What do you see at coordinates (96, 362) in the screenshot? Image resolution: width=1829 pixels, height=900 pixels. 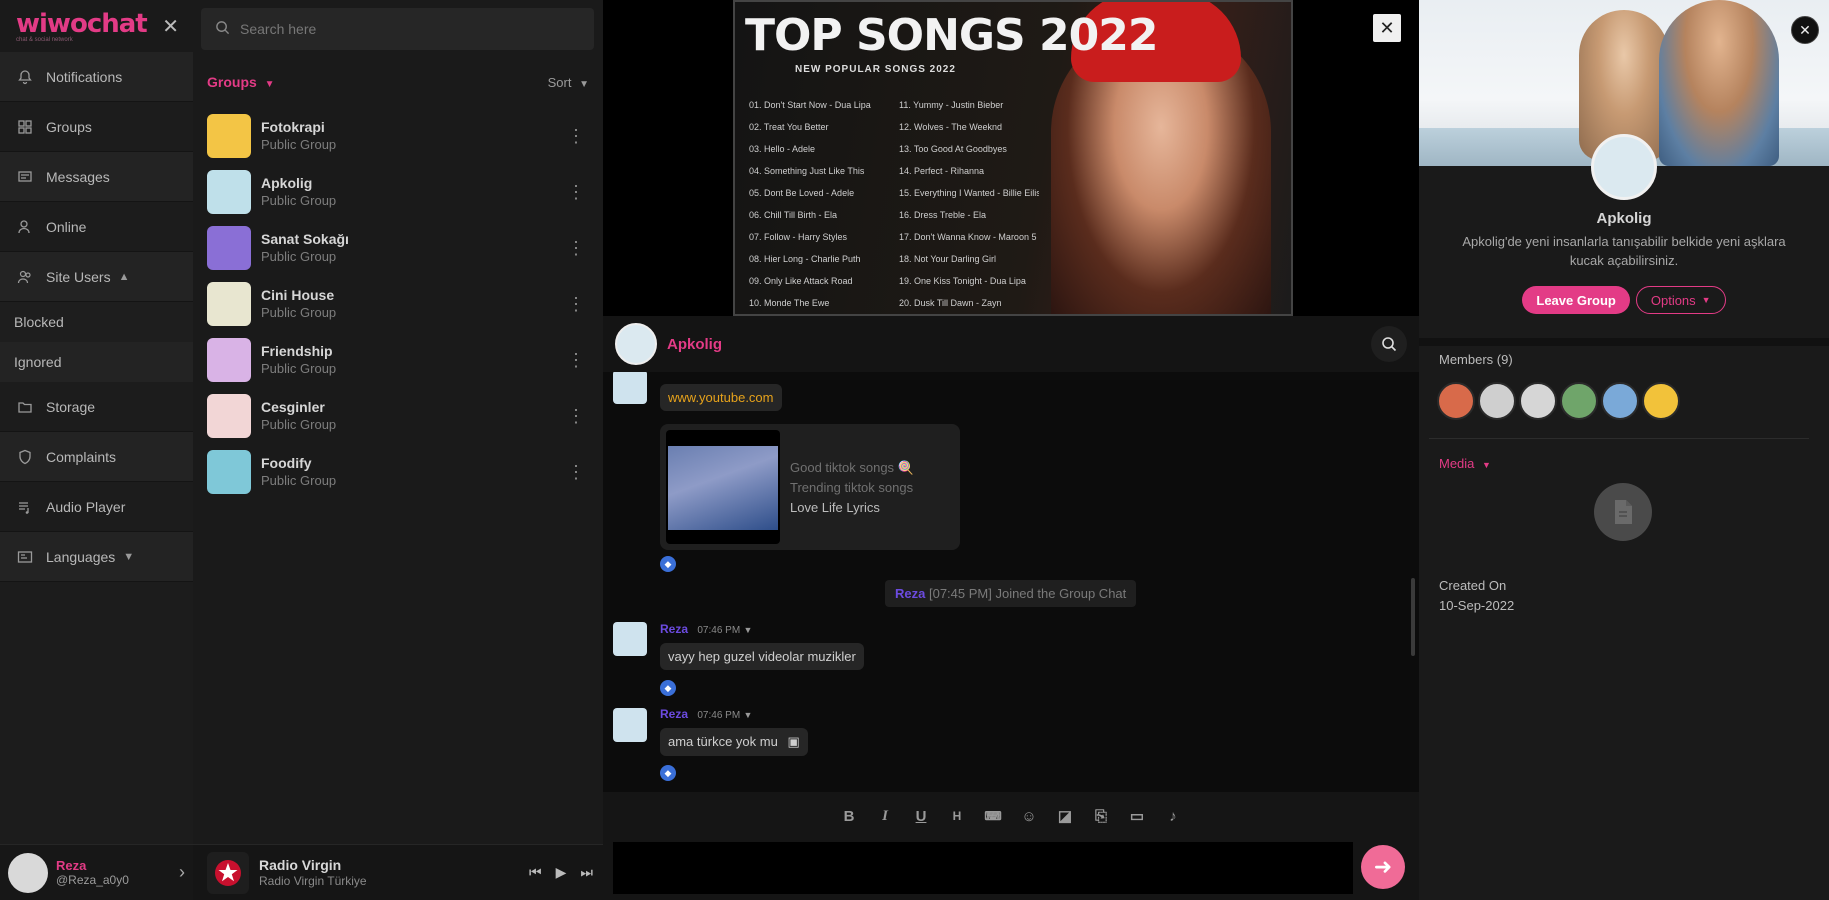 I see `nav-ignored: Ignored` at bounding box center [96, 362].